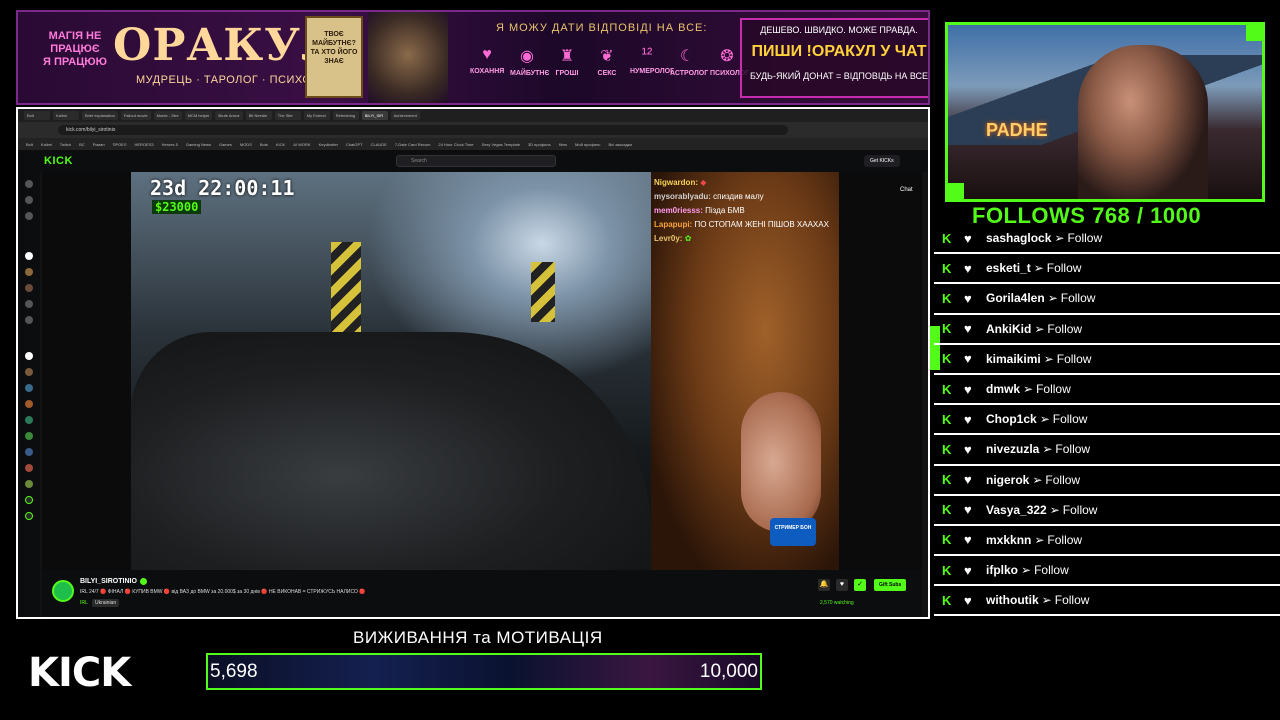 Image resolution: width=1280 pixels, height=720 pixels. I want to click on bookmark: Всі закладки, so click(619, 144).